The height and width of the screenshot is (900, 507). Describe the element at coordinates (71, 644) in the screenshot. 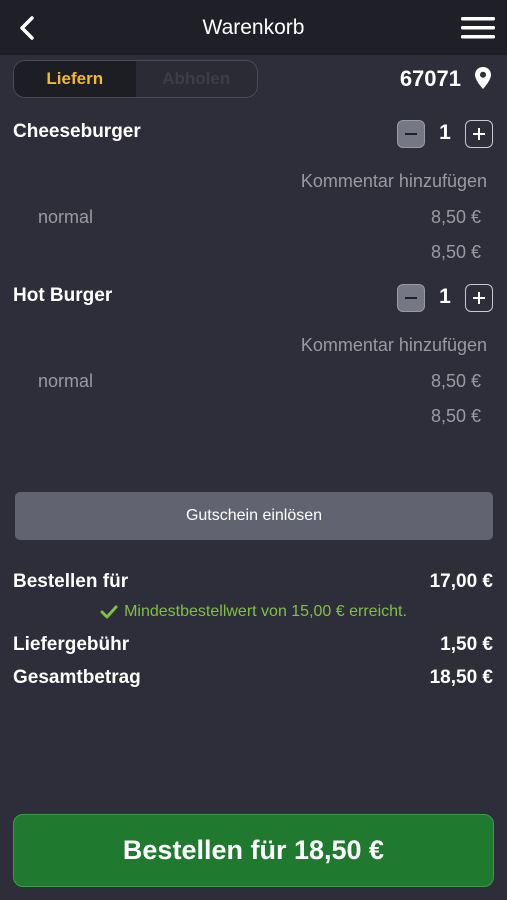

I see `delivery-fee-label: Liefergebühr` at that location.